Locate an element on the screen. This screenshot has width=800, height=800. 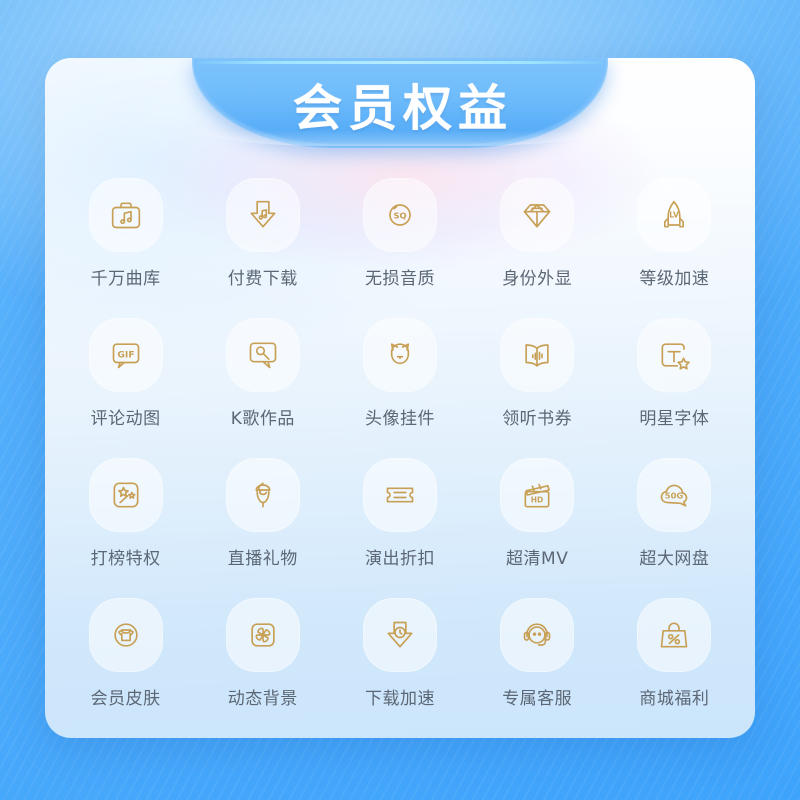
benefit-label: 评论动图 is located at coordinates (125, 419).